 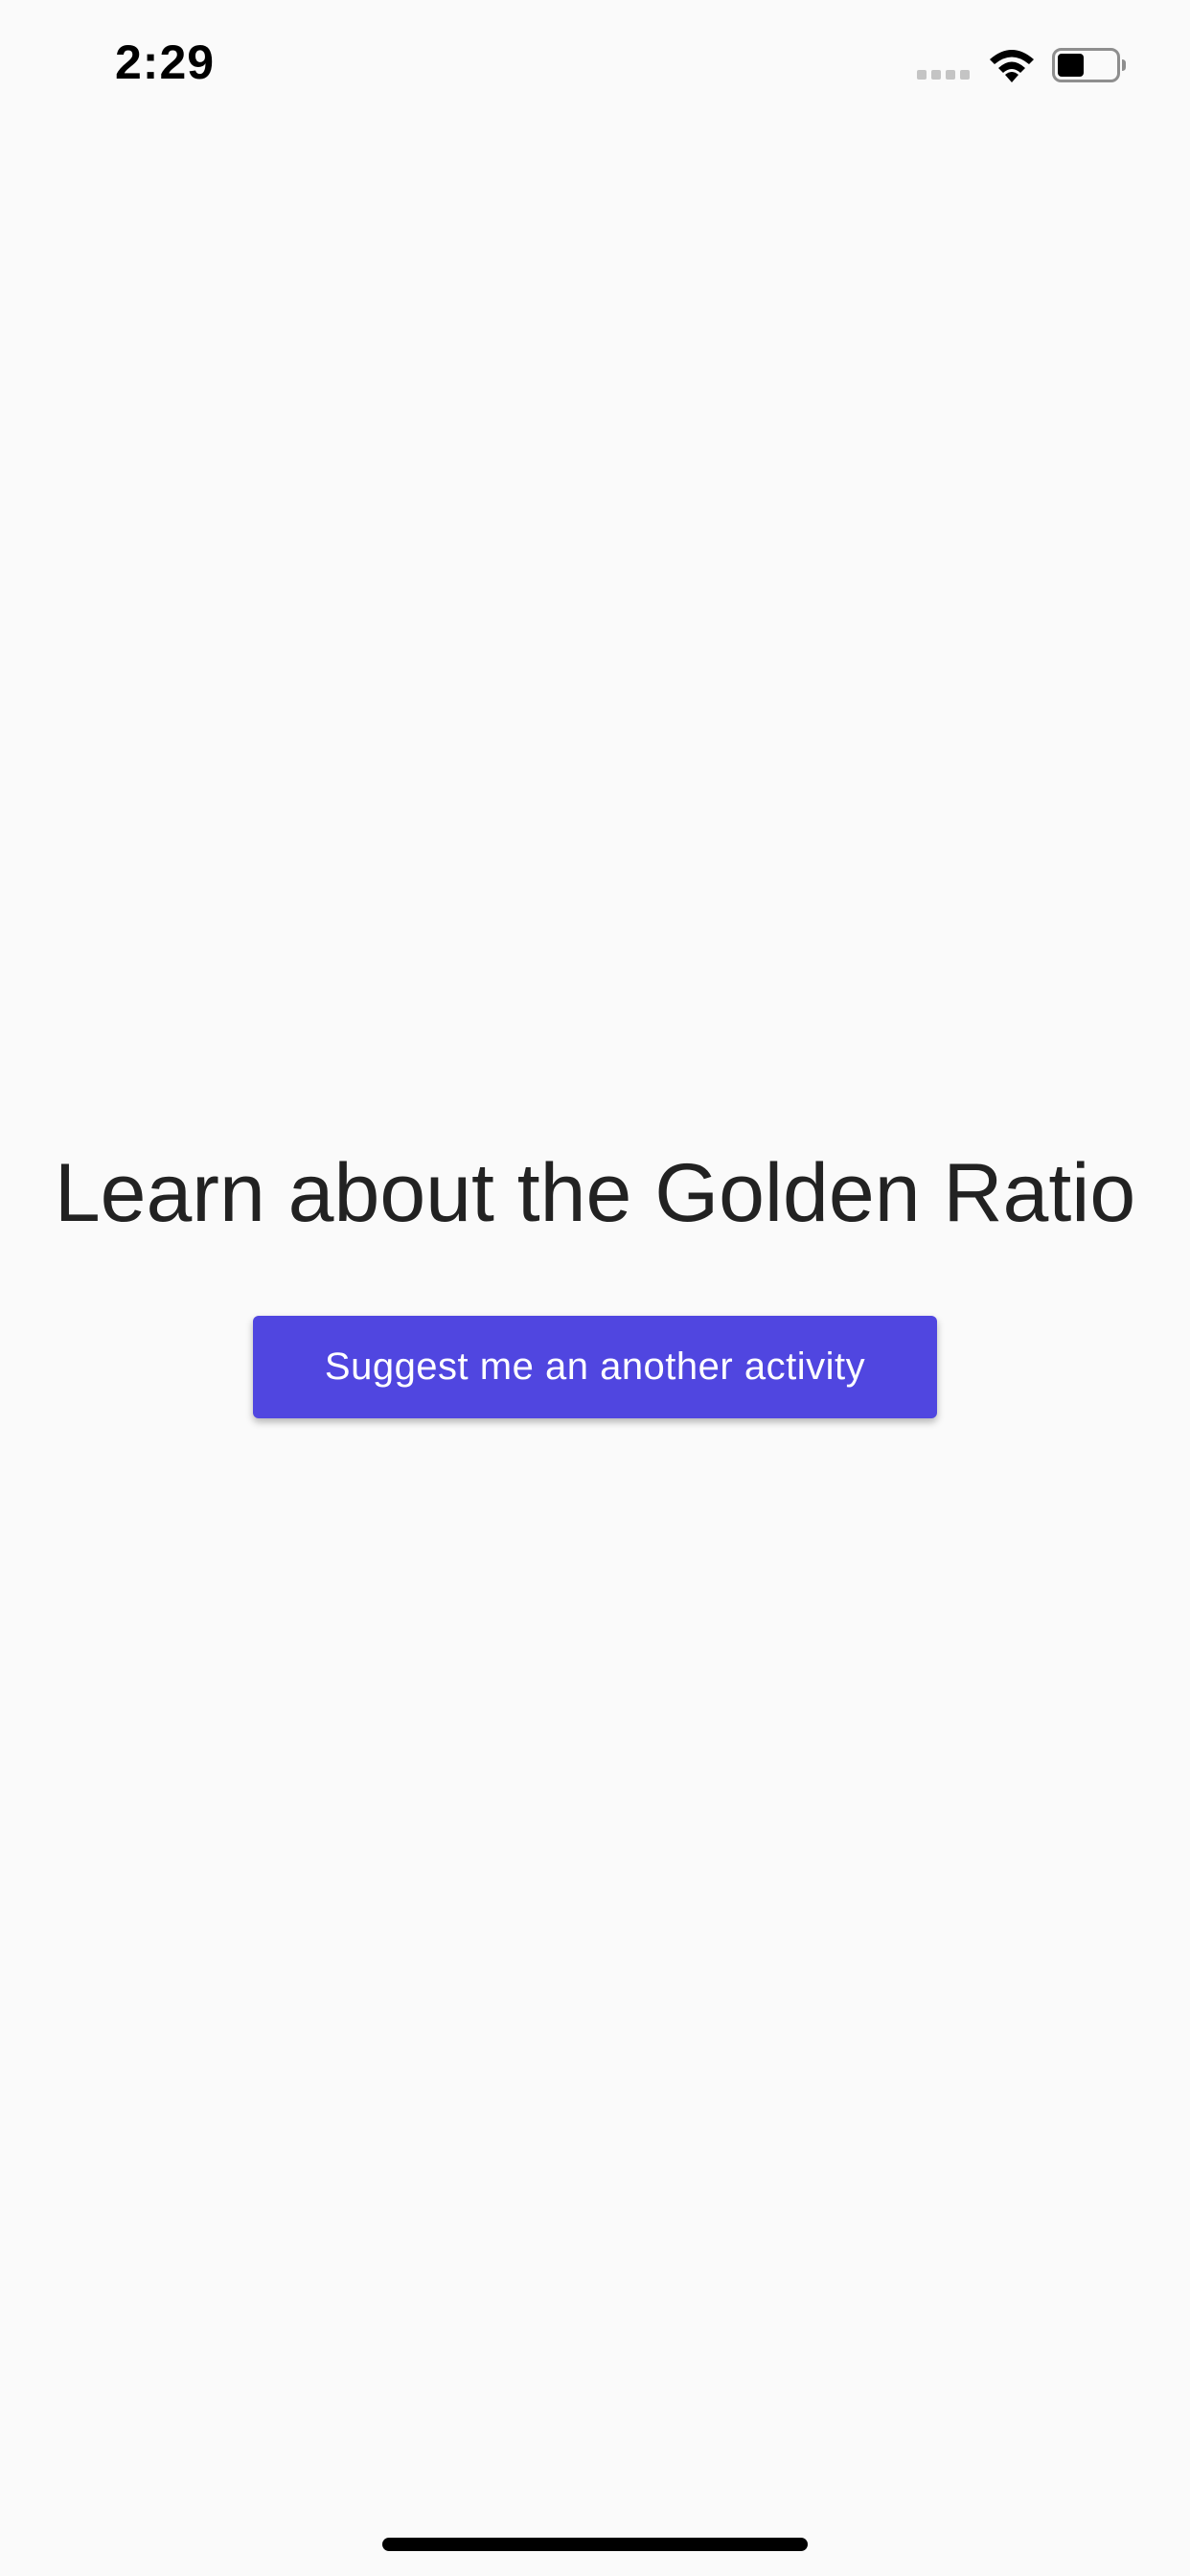 I want to click on wifi-icon, so click(x=1012, y=66).